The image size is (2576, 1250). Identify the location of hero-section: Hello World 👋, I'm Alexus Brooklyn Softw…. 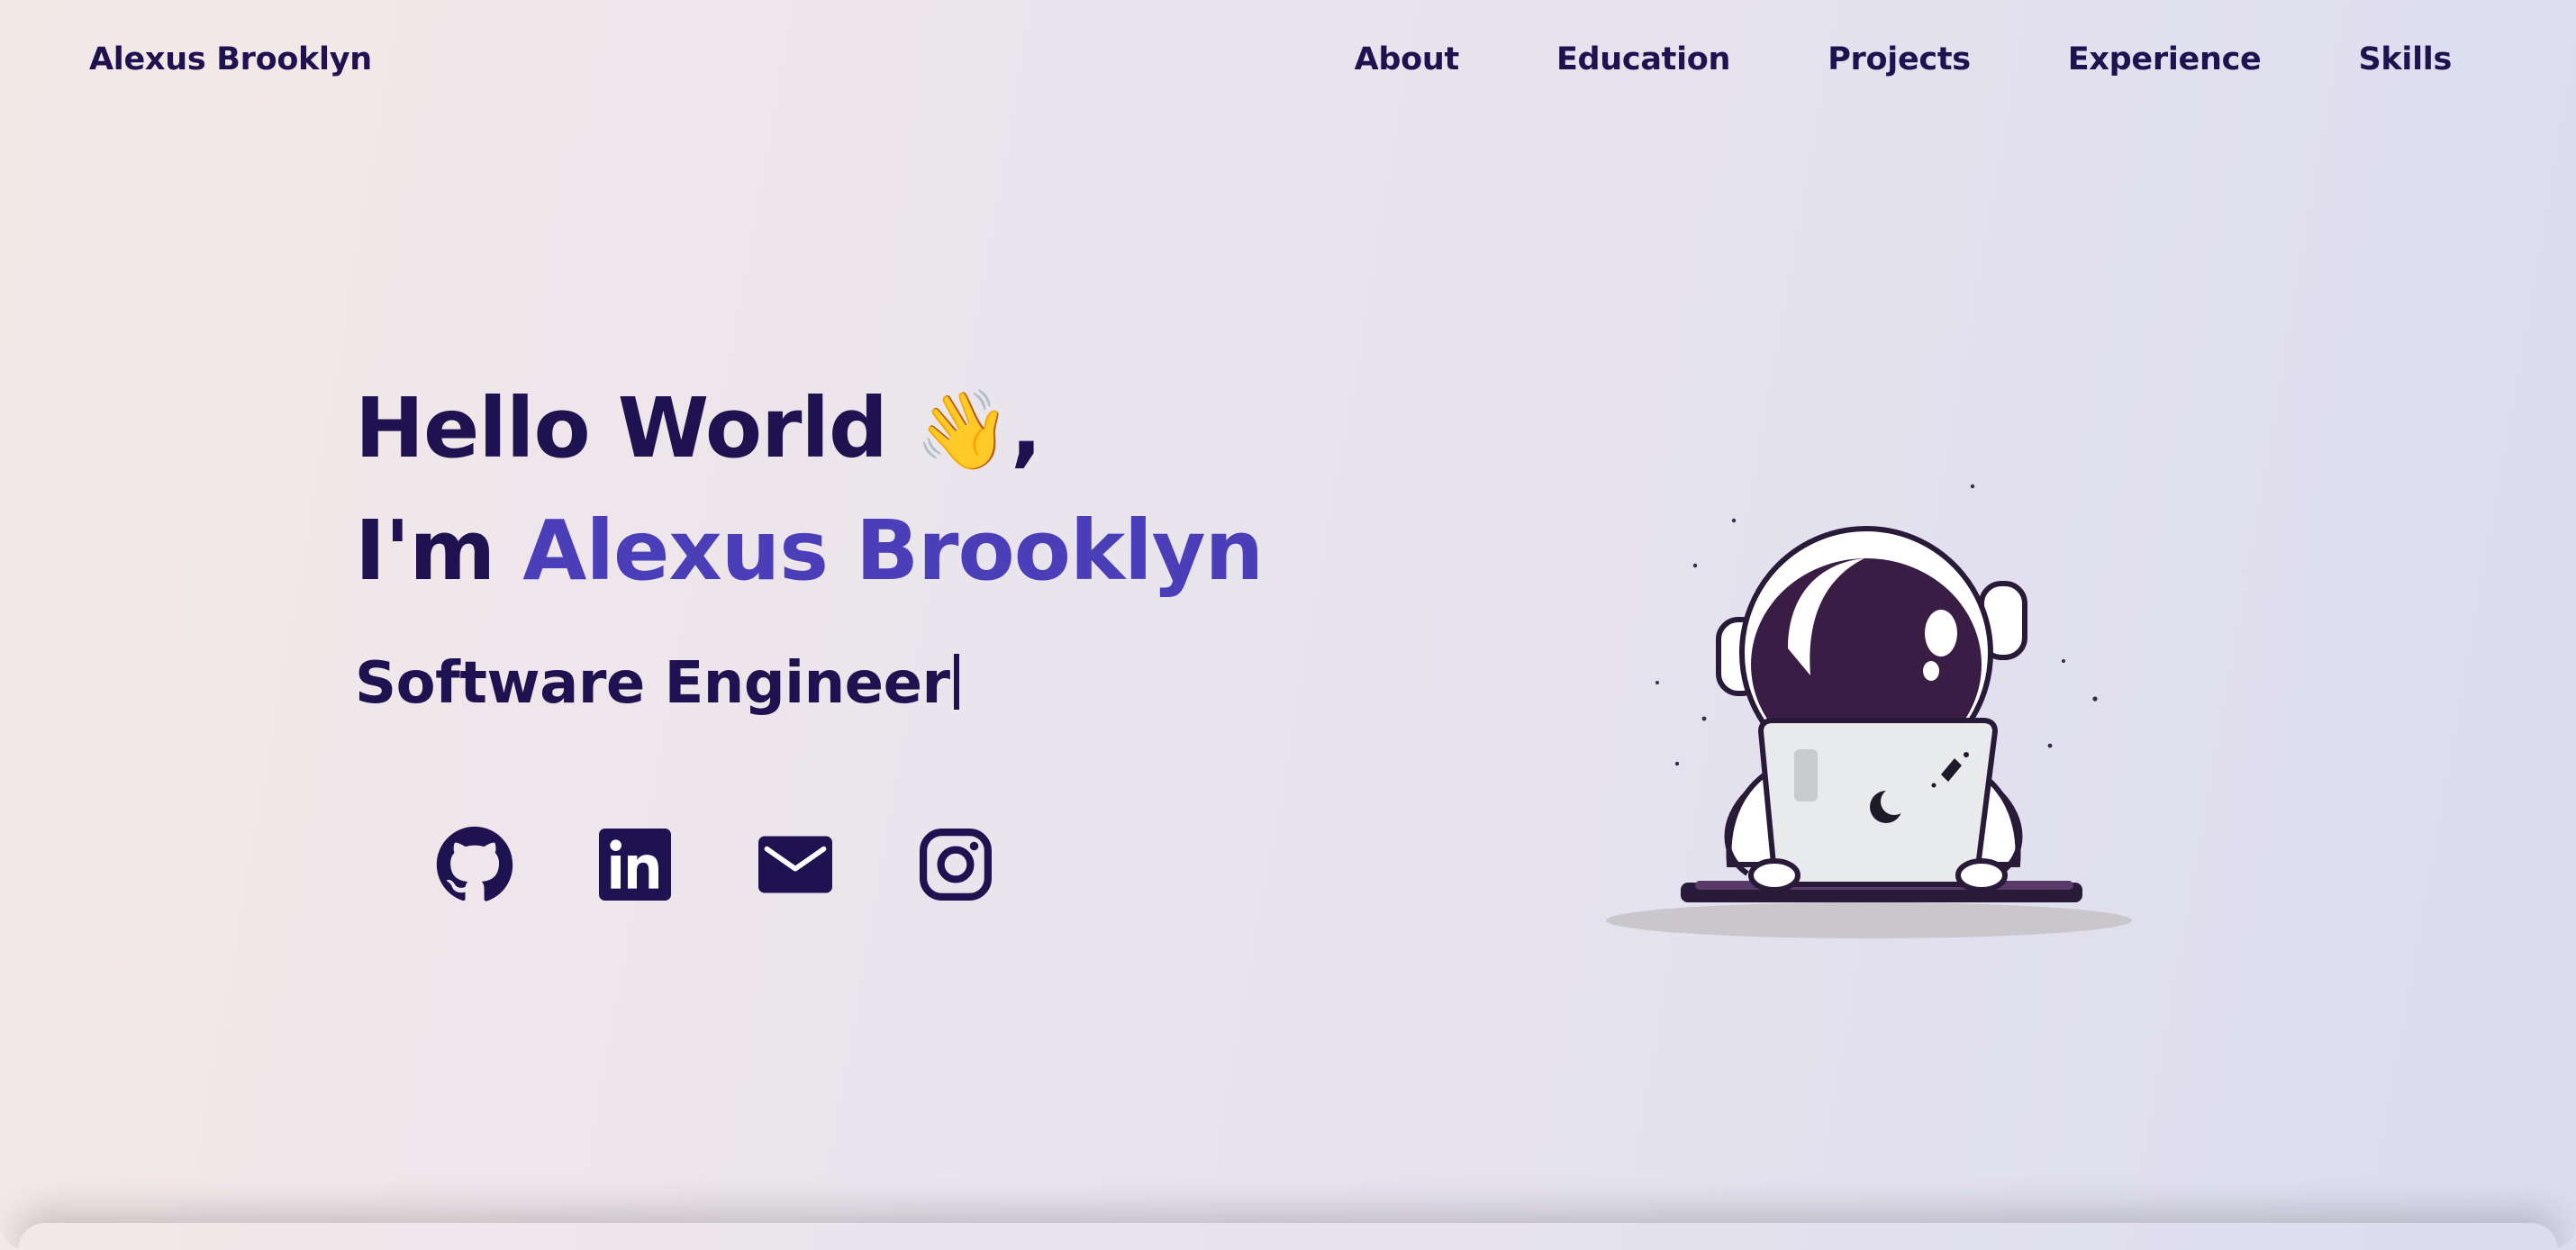
(809, 552).